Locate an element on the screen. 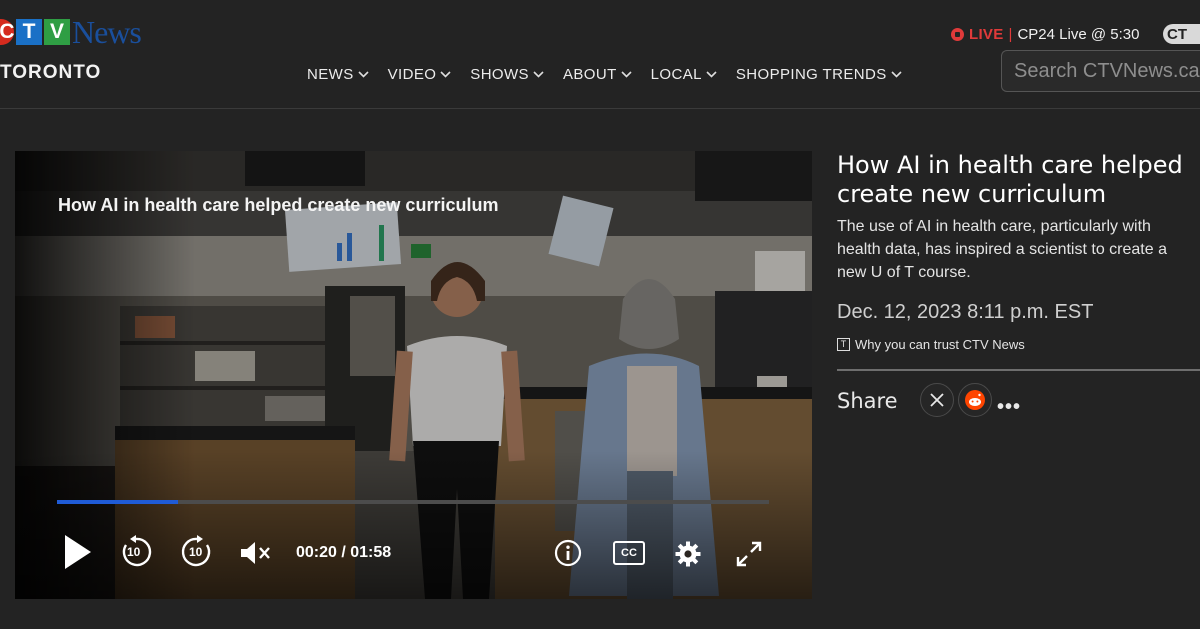  nav-item-news: NEWS is located at coordinates (338, 74).